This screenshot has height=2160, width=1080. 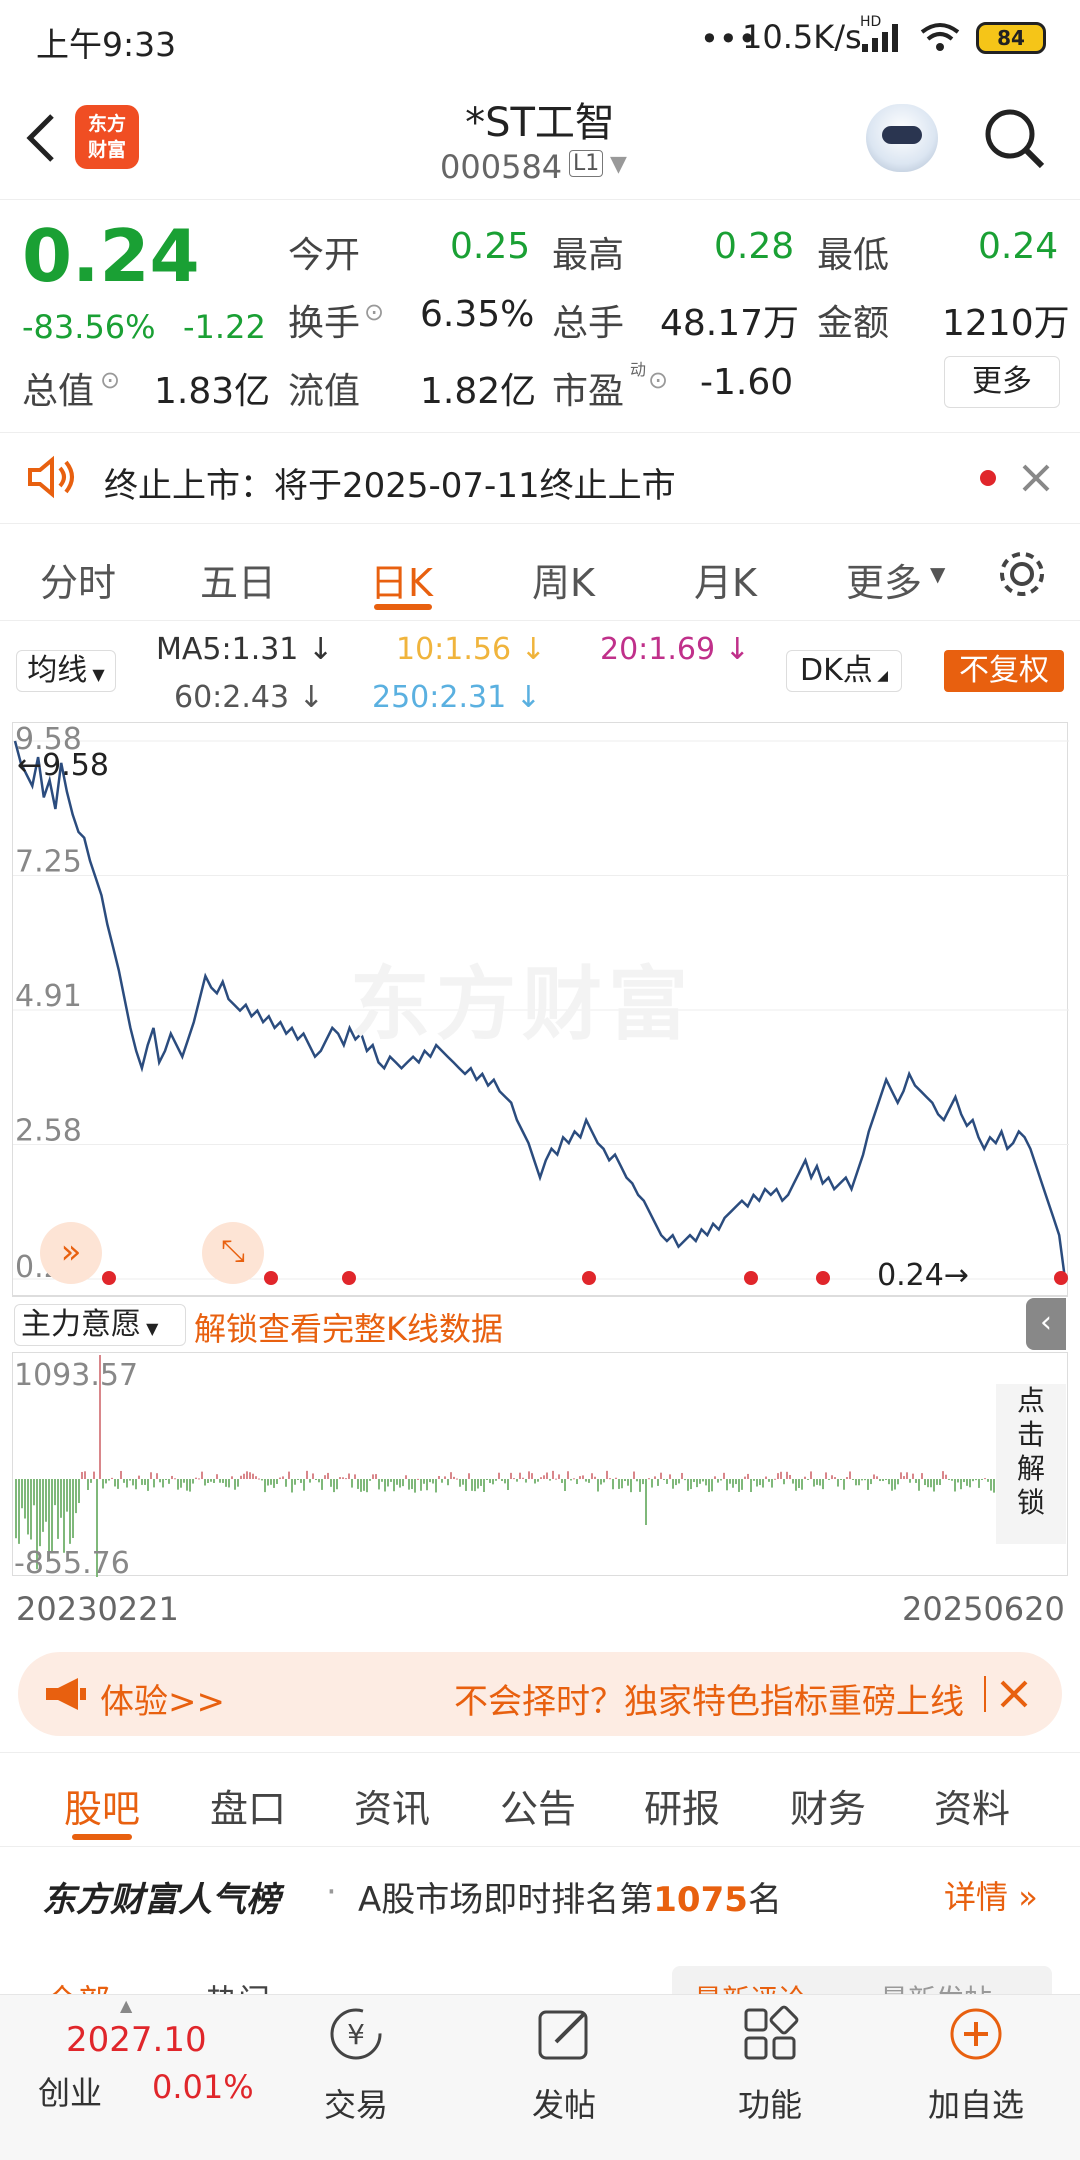 What do you see at coordinates (71, 1253) in the screenshot?
I see `expand-left-icon: »` at bounding box center [71, 1253].